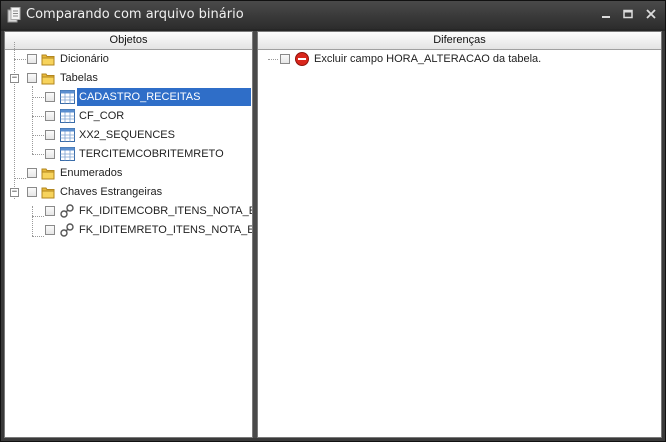  I want to click on objects-header: Objetos, so click(128, 41).